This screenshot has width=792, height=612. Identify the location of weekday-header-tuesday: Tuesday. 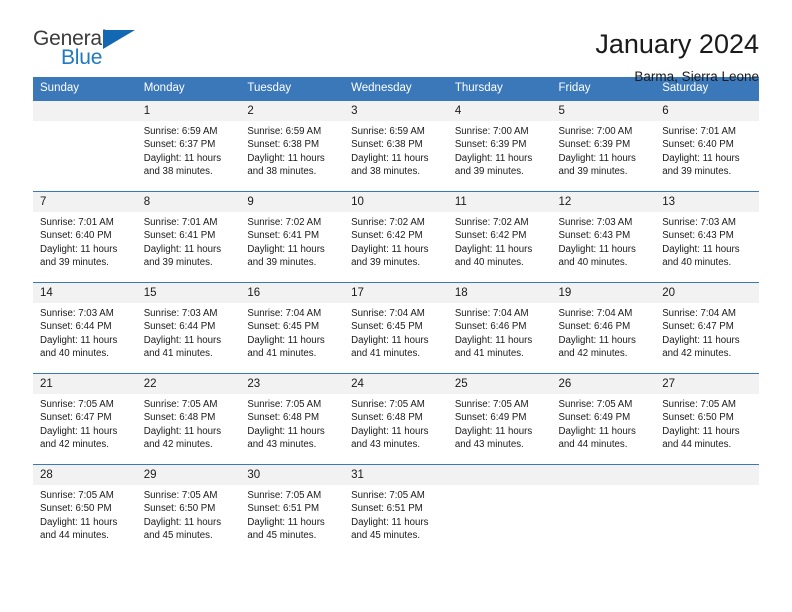
(292, 89).